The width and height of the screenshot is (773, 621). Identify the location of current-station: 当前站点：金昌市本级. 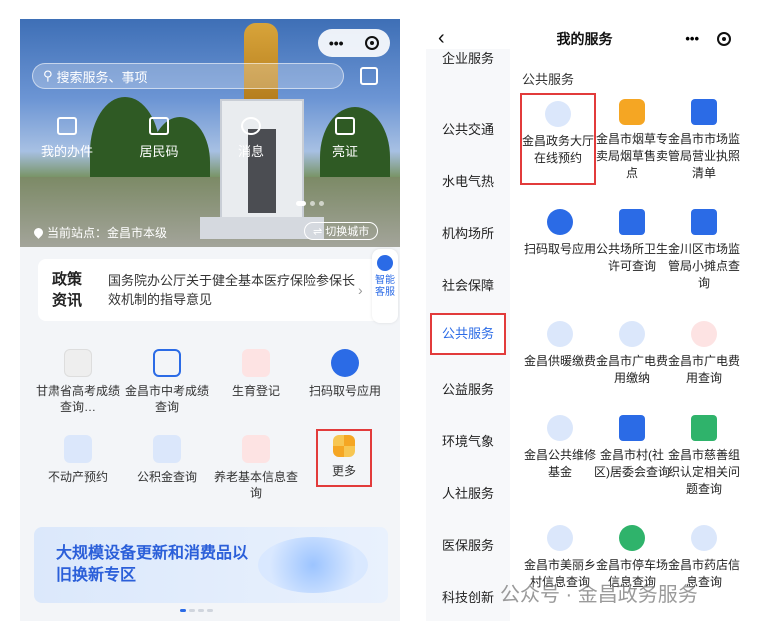
(100, 232).